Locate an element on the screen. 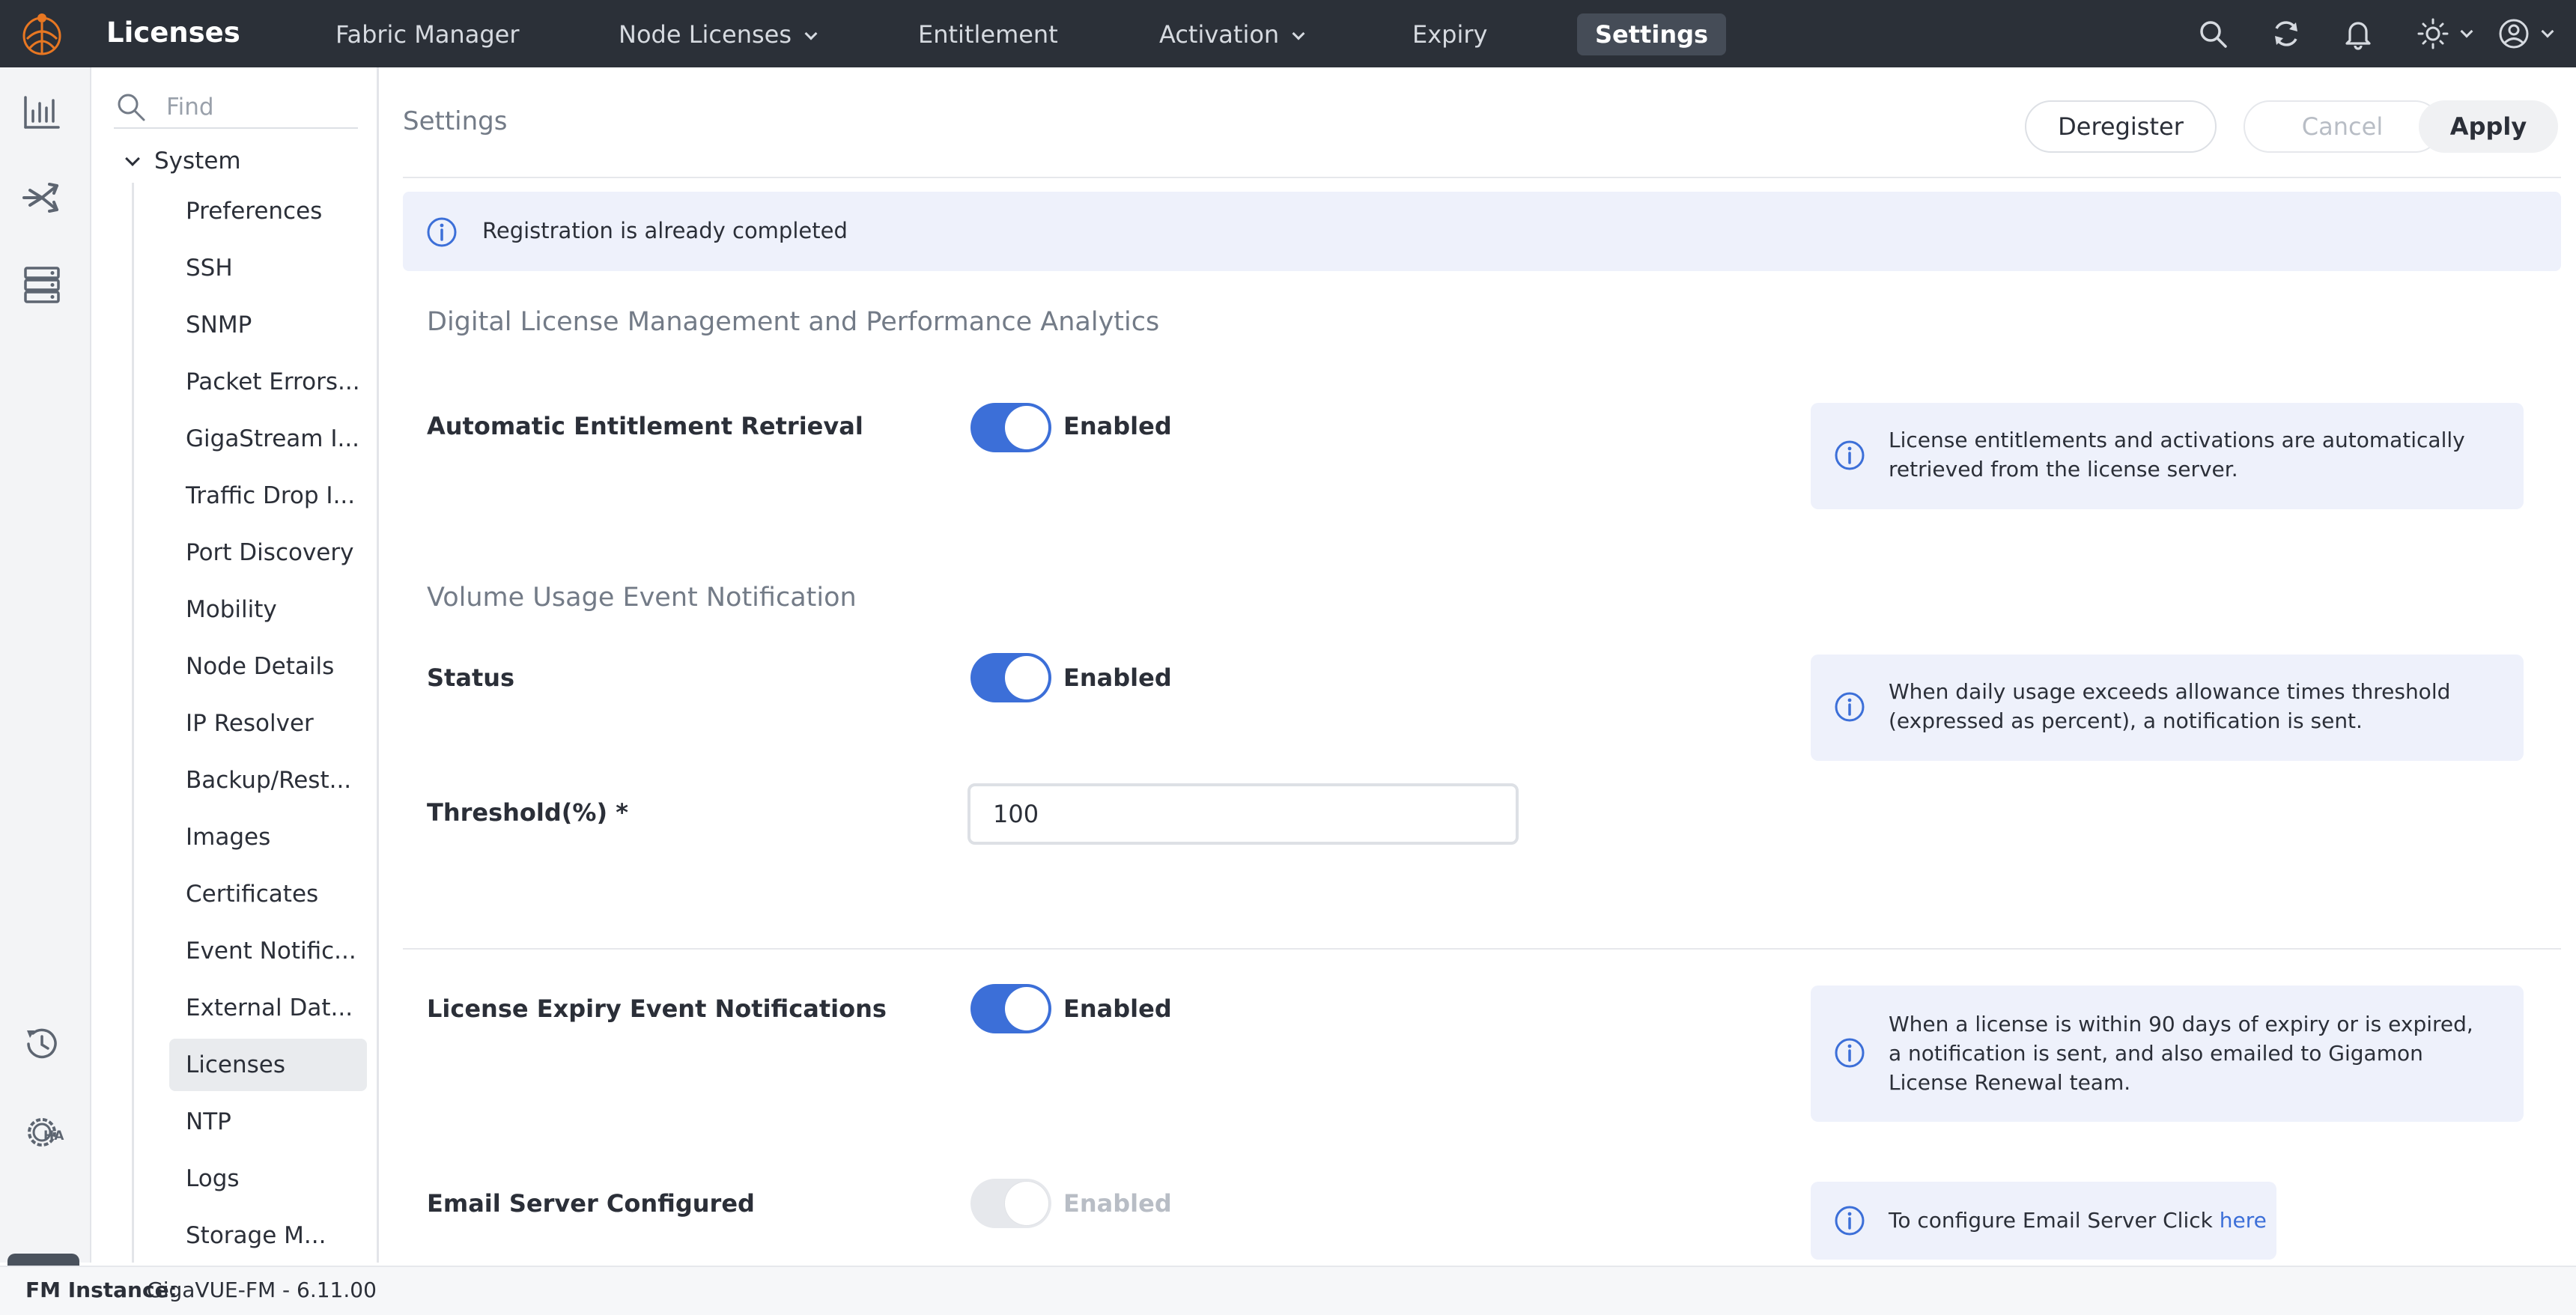  nav-expiry: Expiry is located at coordinates (1449, 34).